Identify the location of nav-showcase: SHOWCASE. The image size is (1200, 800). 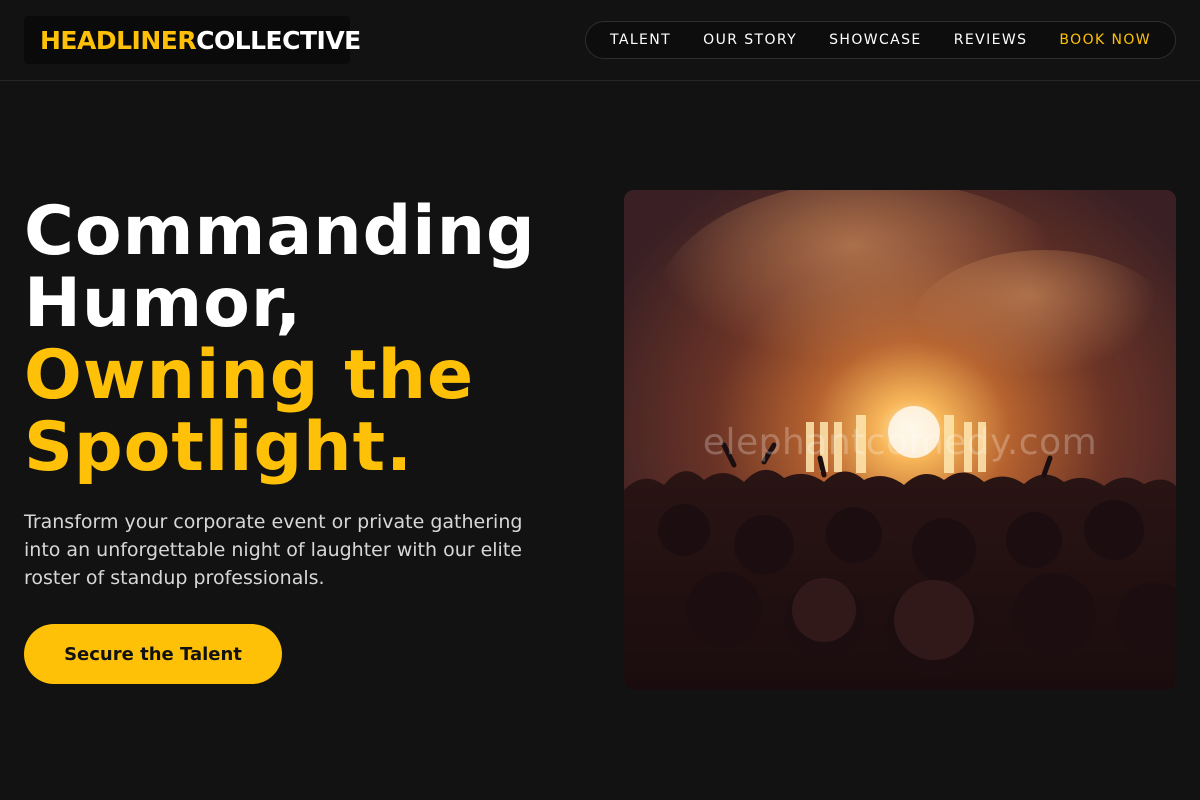
(875, 40).